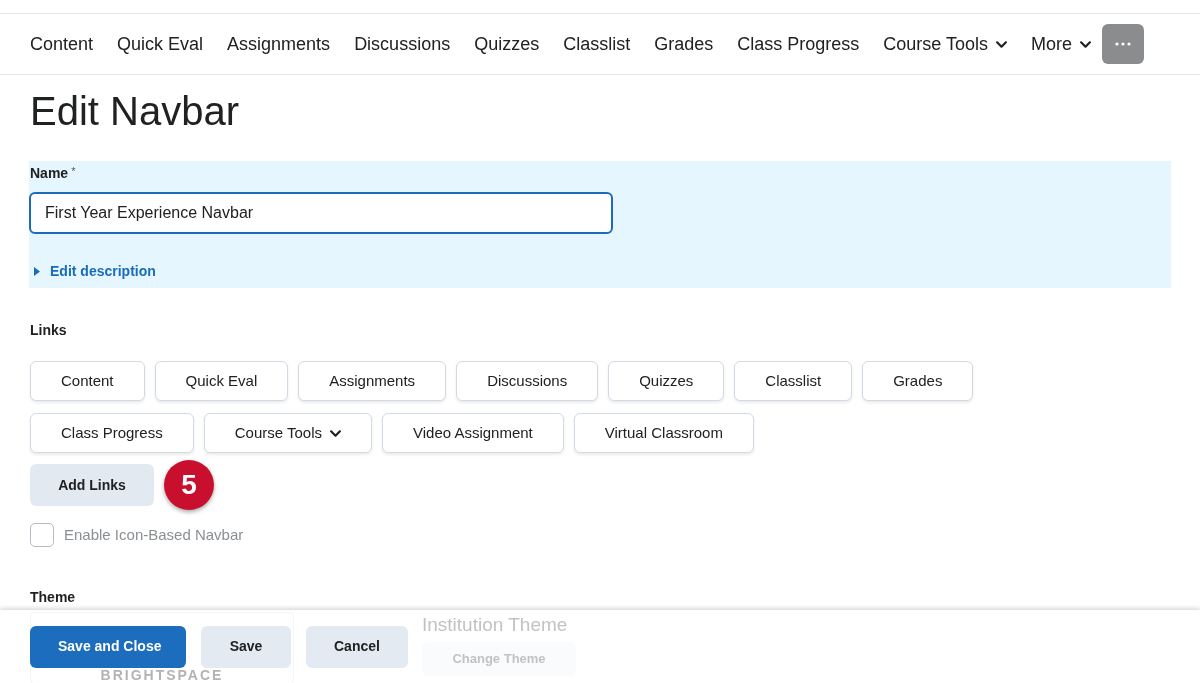  What do you see at coordinates (246, 646) in the screenshot?
I see `footer-button: Save` at bounding box center [246, 646].